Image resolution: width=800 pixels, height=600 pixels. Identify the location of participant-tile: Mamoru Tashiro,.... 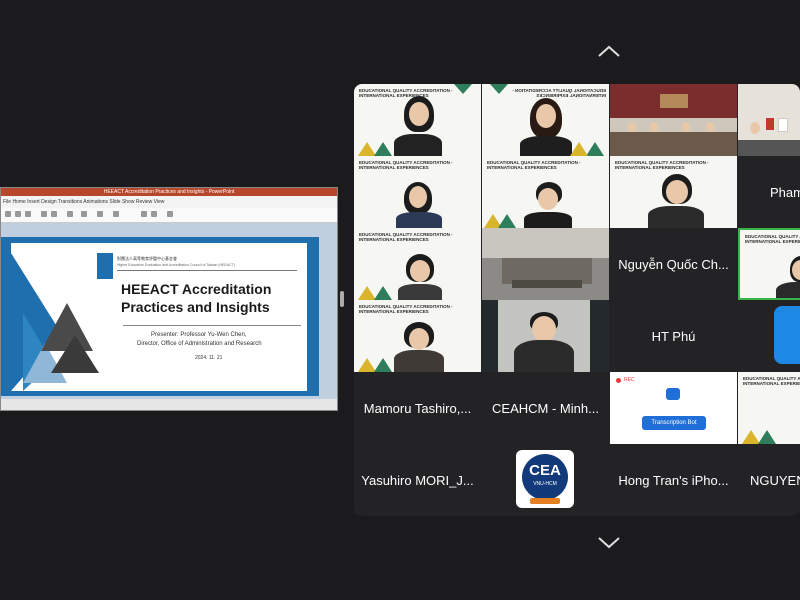
(417, 408).